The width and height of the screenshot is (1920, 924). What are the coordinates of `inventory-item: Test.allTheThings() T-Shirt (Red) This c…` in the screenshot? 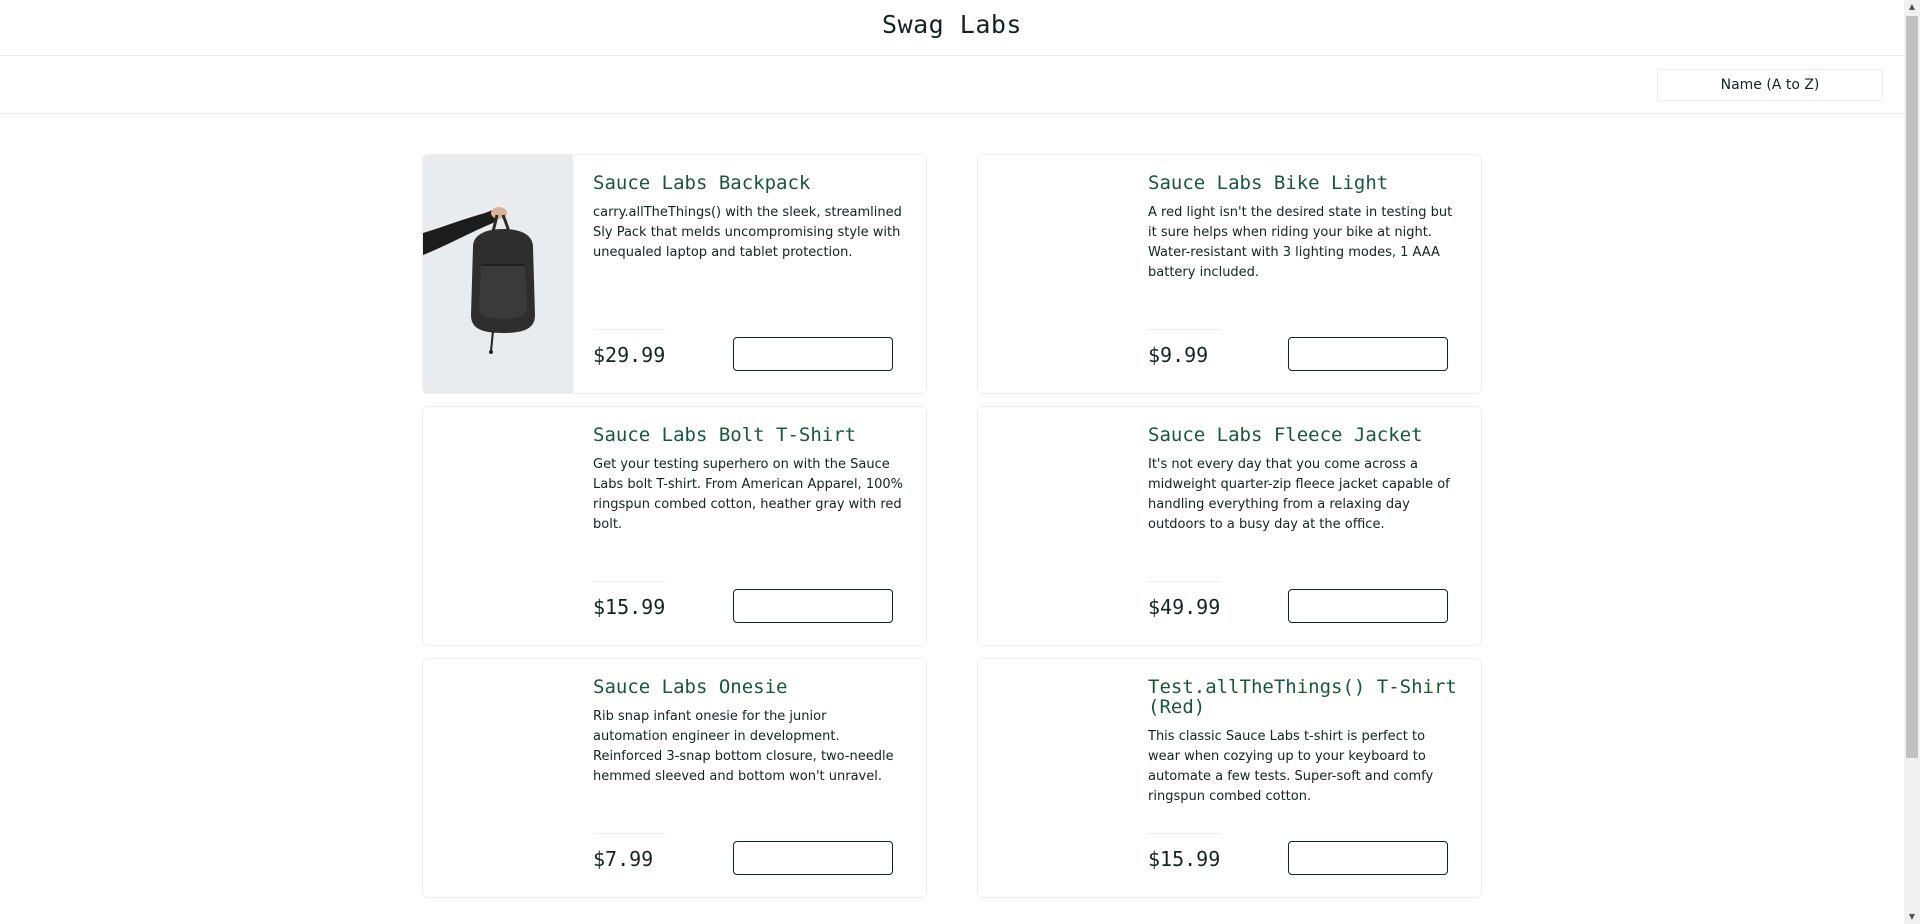 It's located at (1229, 778).